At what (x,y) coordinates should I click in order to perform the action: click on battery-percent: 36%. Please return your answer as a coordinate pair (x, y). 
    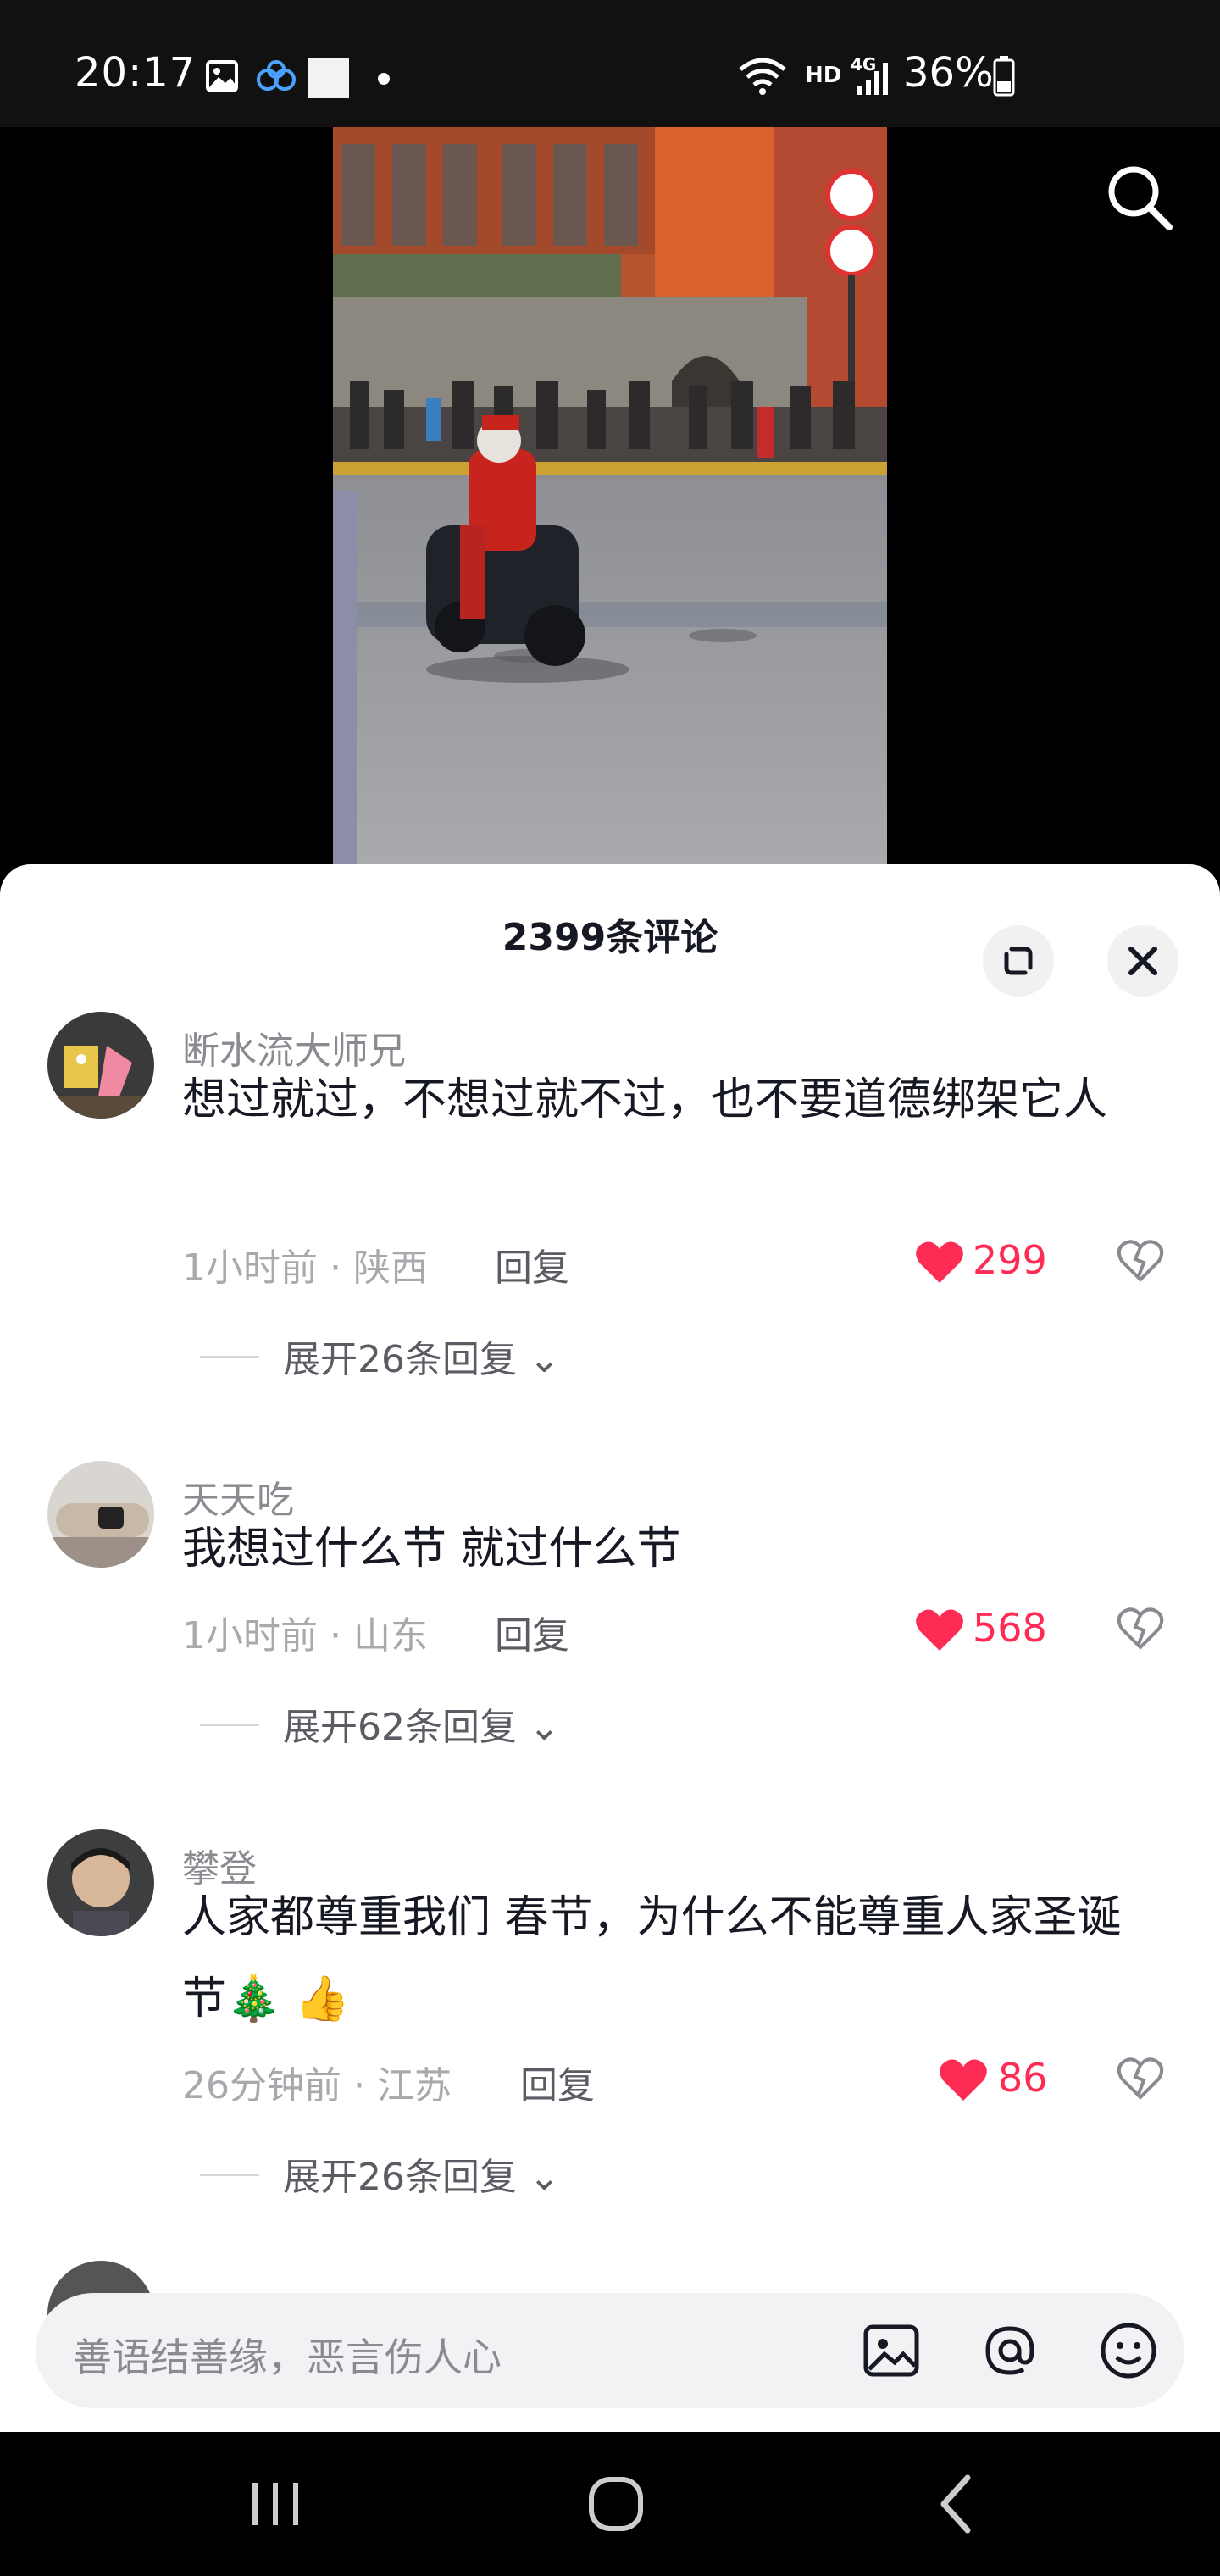
    Looking at the image, I should click on (948, 73).